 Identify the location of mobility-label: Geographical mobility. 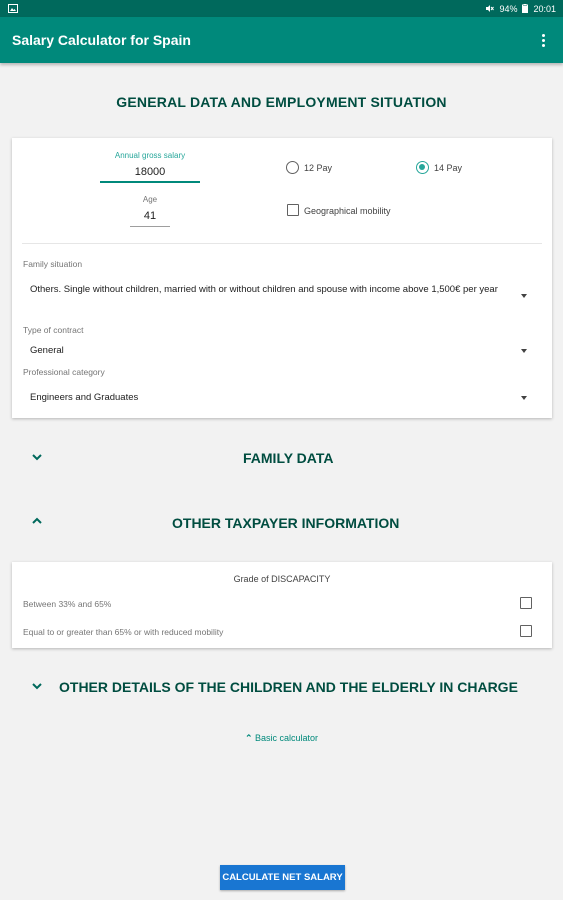
(347, 211).